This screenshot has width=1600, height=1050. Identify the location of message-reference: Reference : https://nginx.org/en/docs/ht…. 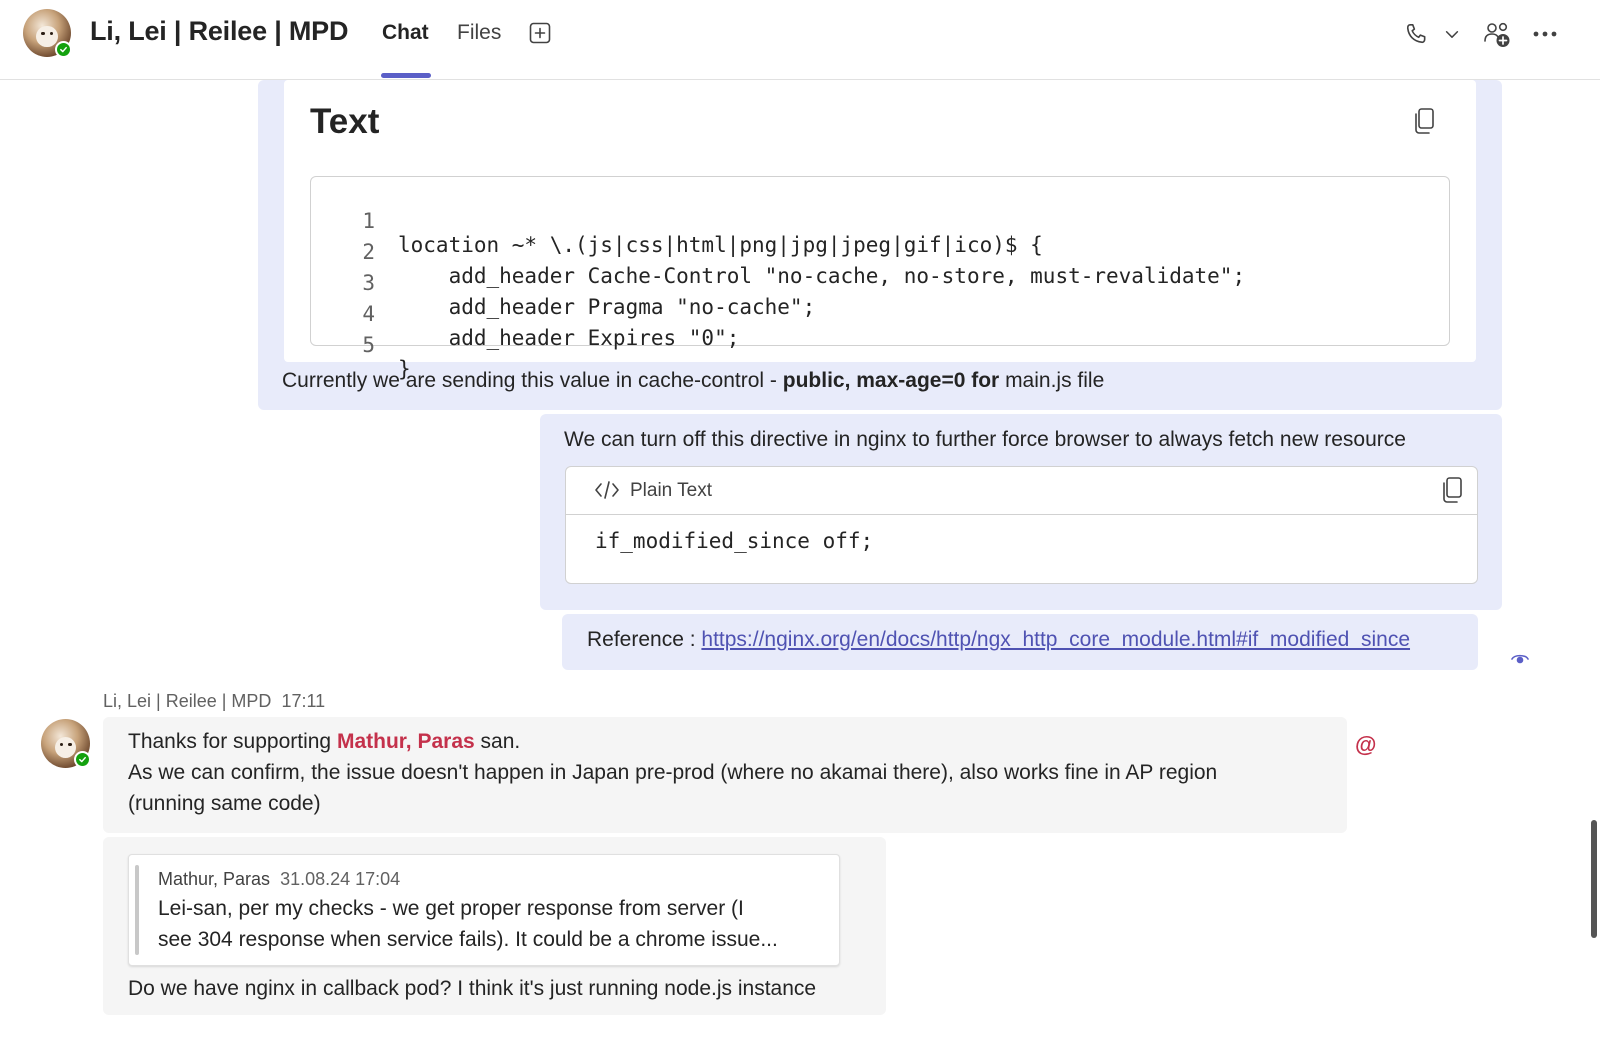
(1020, 642).